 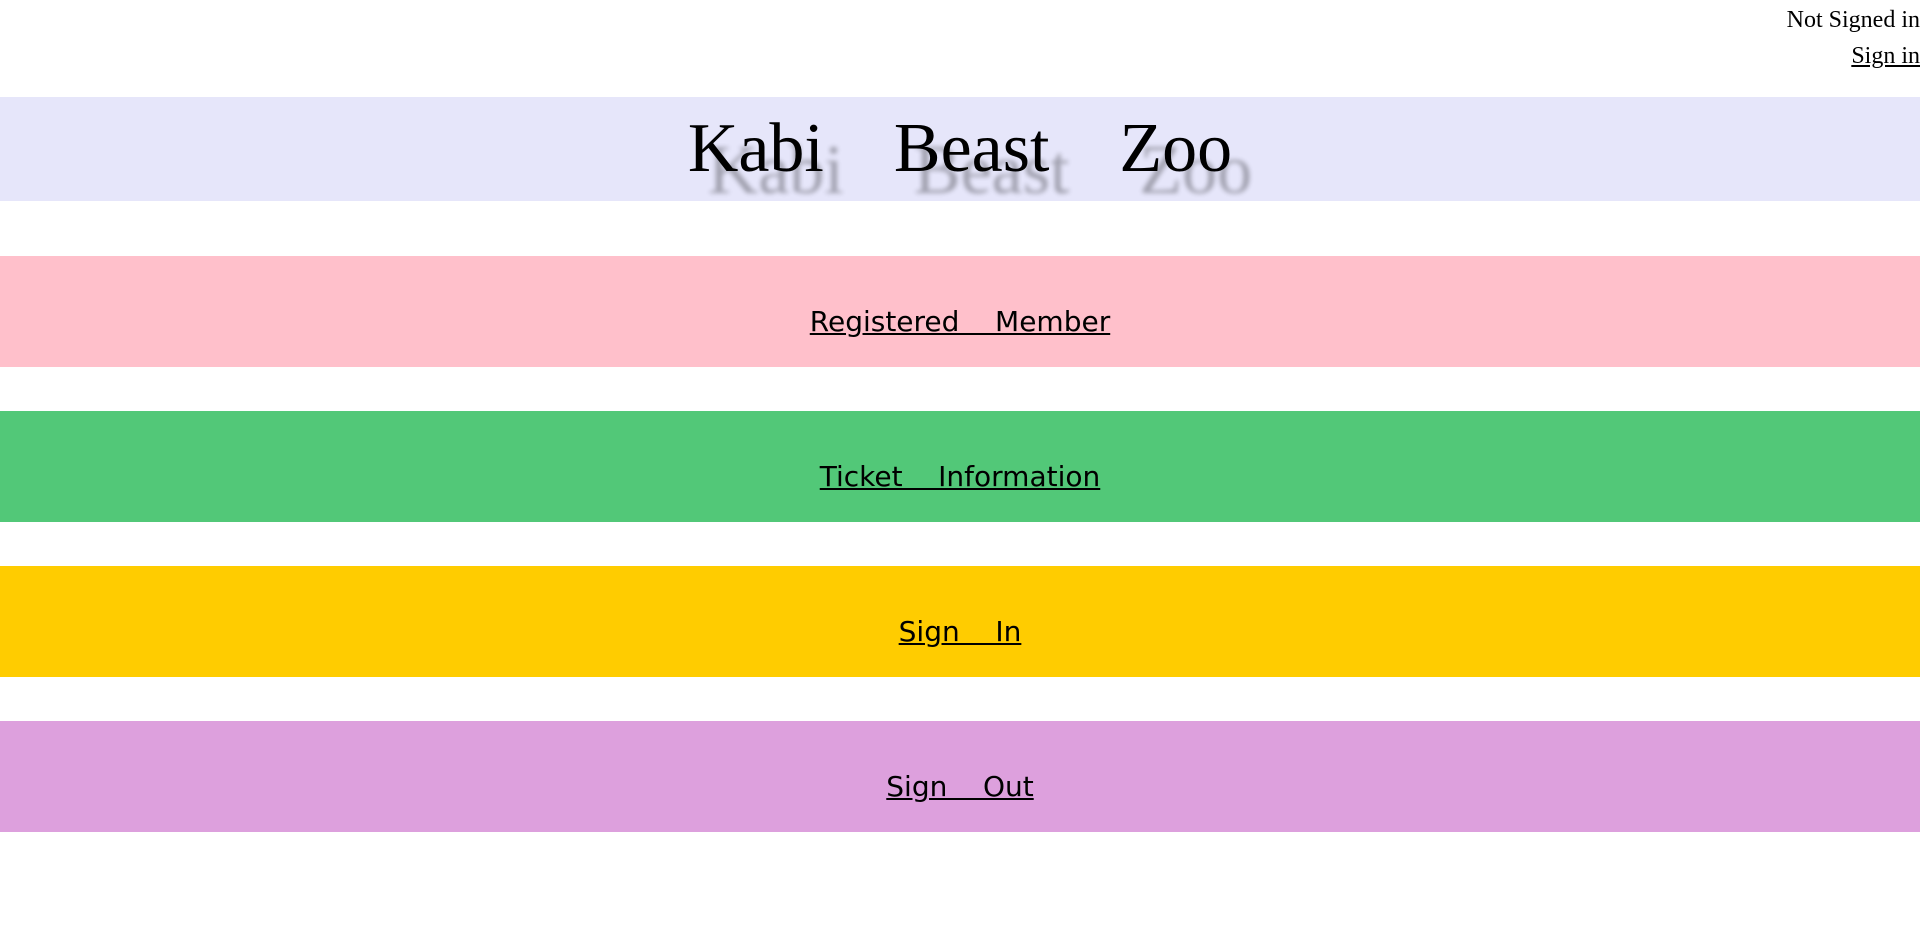 I want to click on nav-band-sign-out: Sign Out, so click(x=960, y=776).